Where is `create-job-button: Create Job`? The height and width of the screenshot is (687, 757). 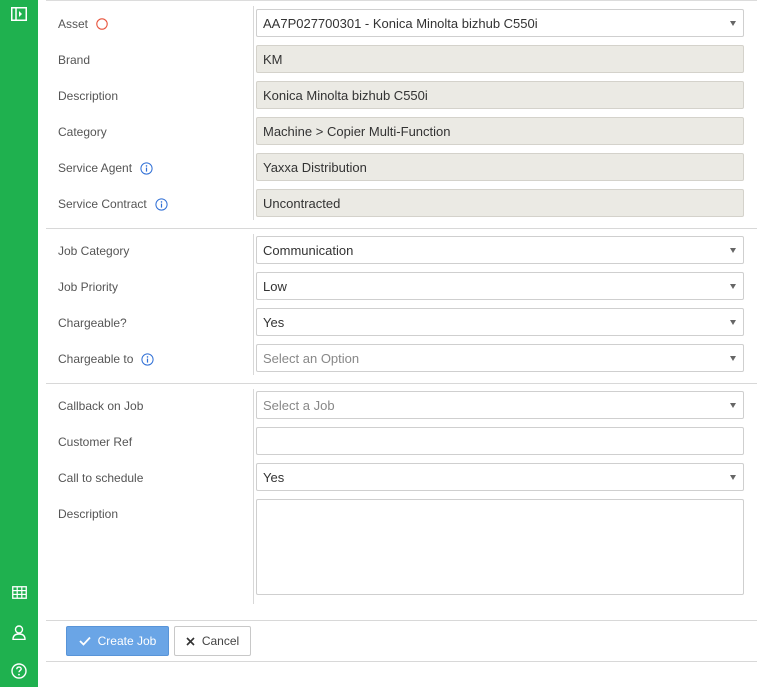 create-job-button: Create Job is located at coordinates (117, 641).